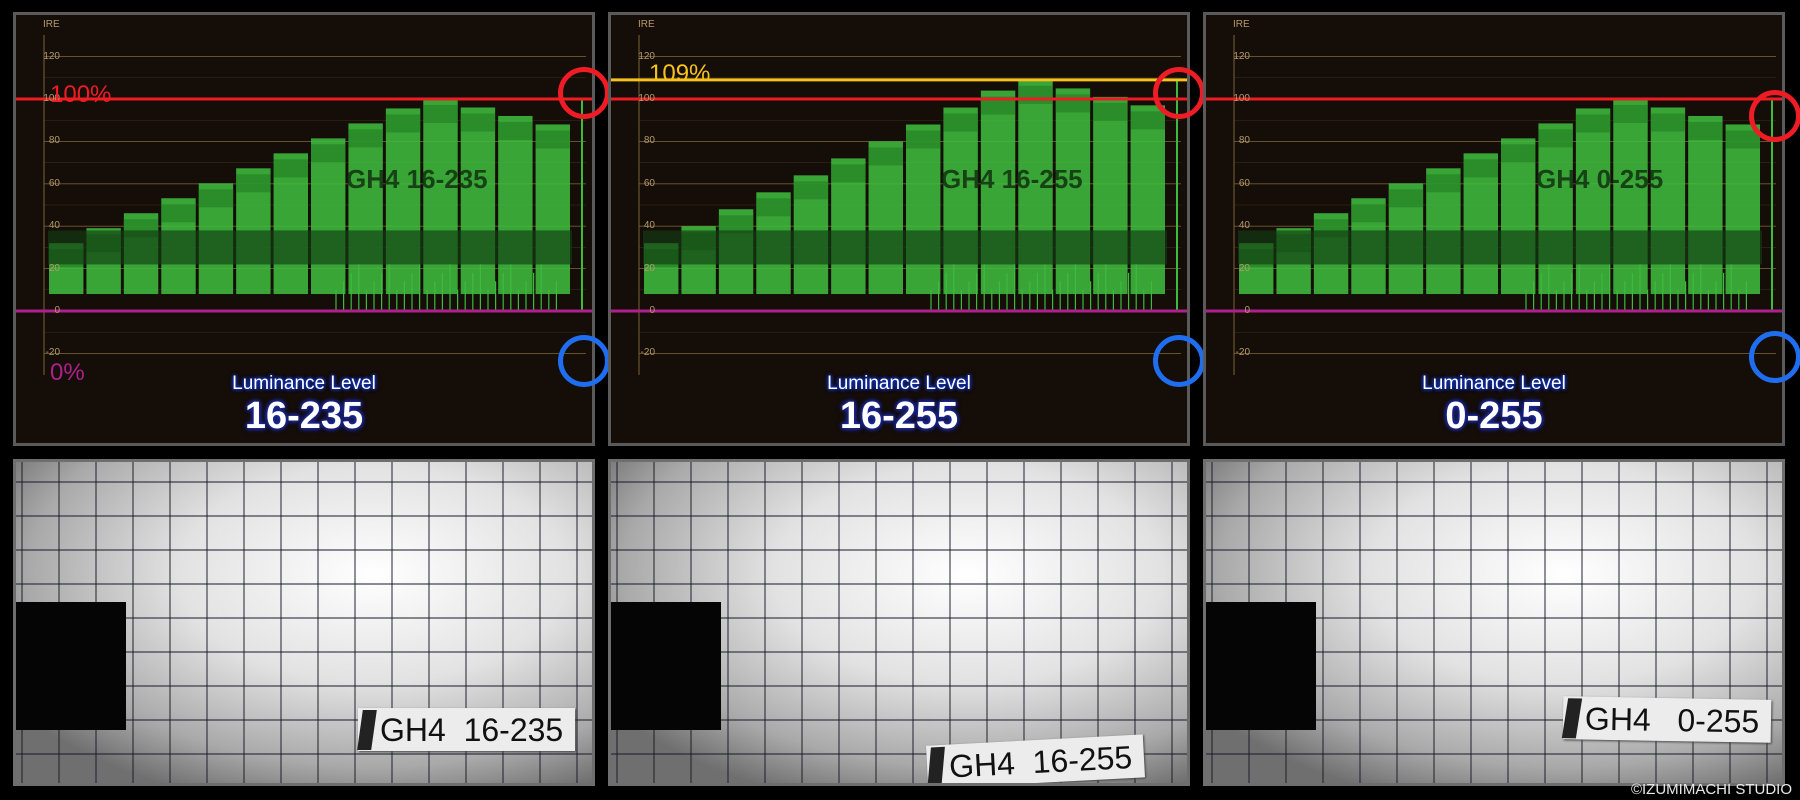  Describe the element at coordinates (304, 622) in the screenshot. I see `test-chart-photo-1: GH4 16-235` at that location.